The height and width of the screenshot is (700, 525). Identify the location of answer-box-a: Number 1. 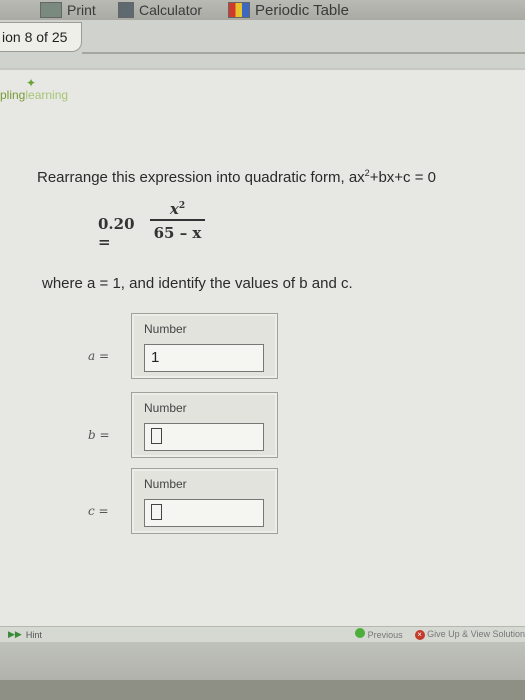
(204, 346).